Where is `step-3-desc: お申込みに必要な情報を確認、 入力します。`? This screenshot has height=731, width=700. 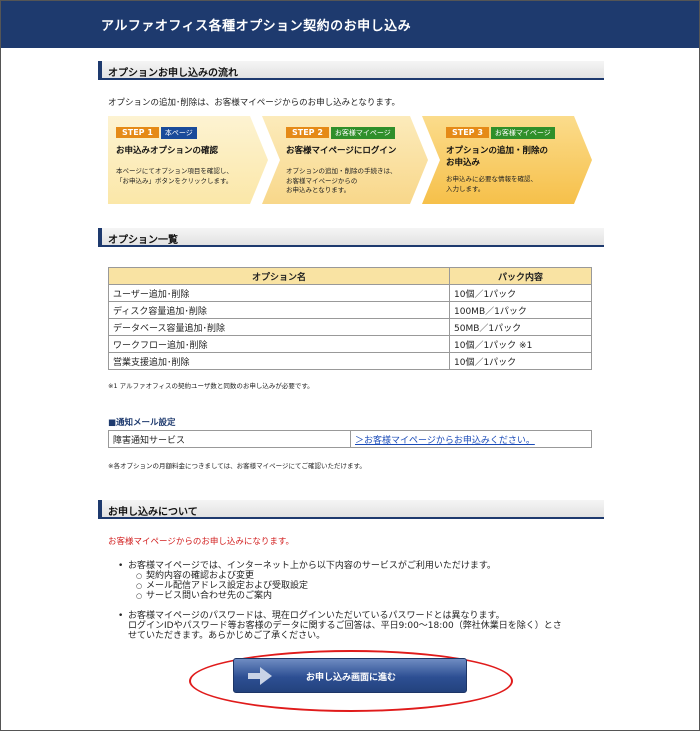 step-3-desc: お申込みに必要な情報を確認、 入力します。 is located at coordinates (511, 184).